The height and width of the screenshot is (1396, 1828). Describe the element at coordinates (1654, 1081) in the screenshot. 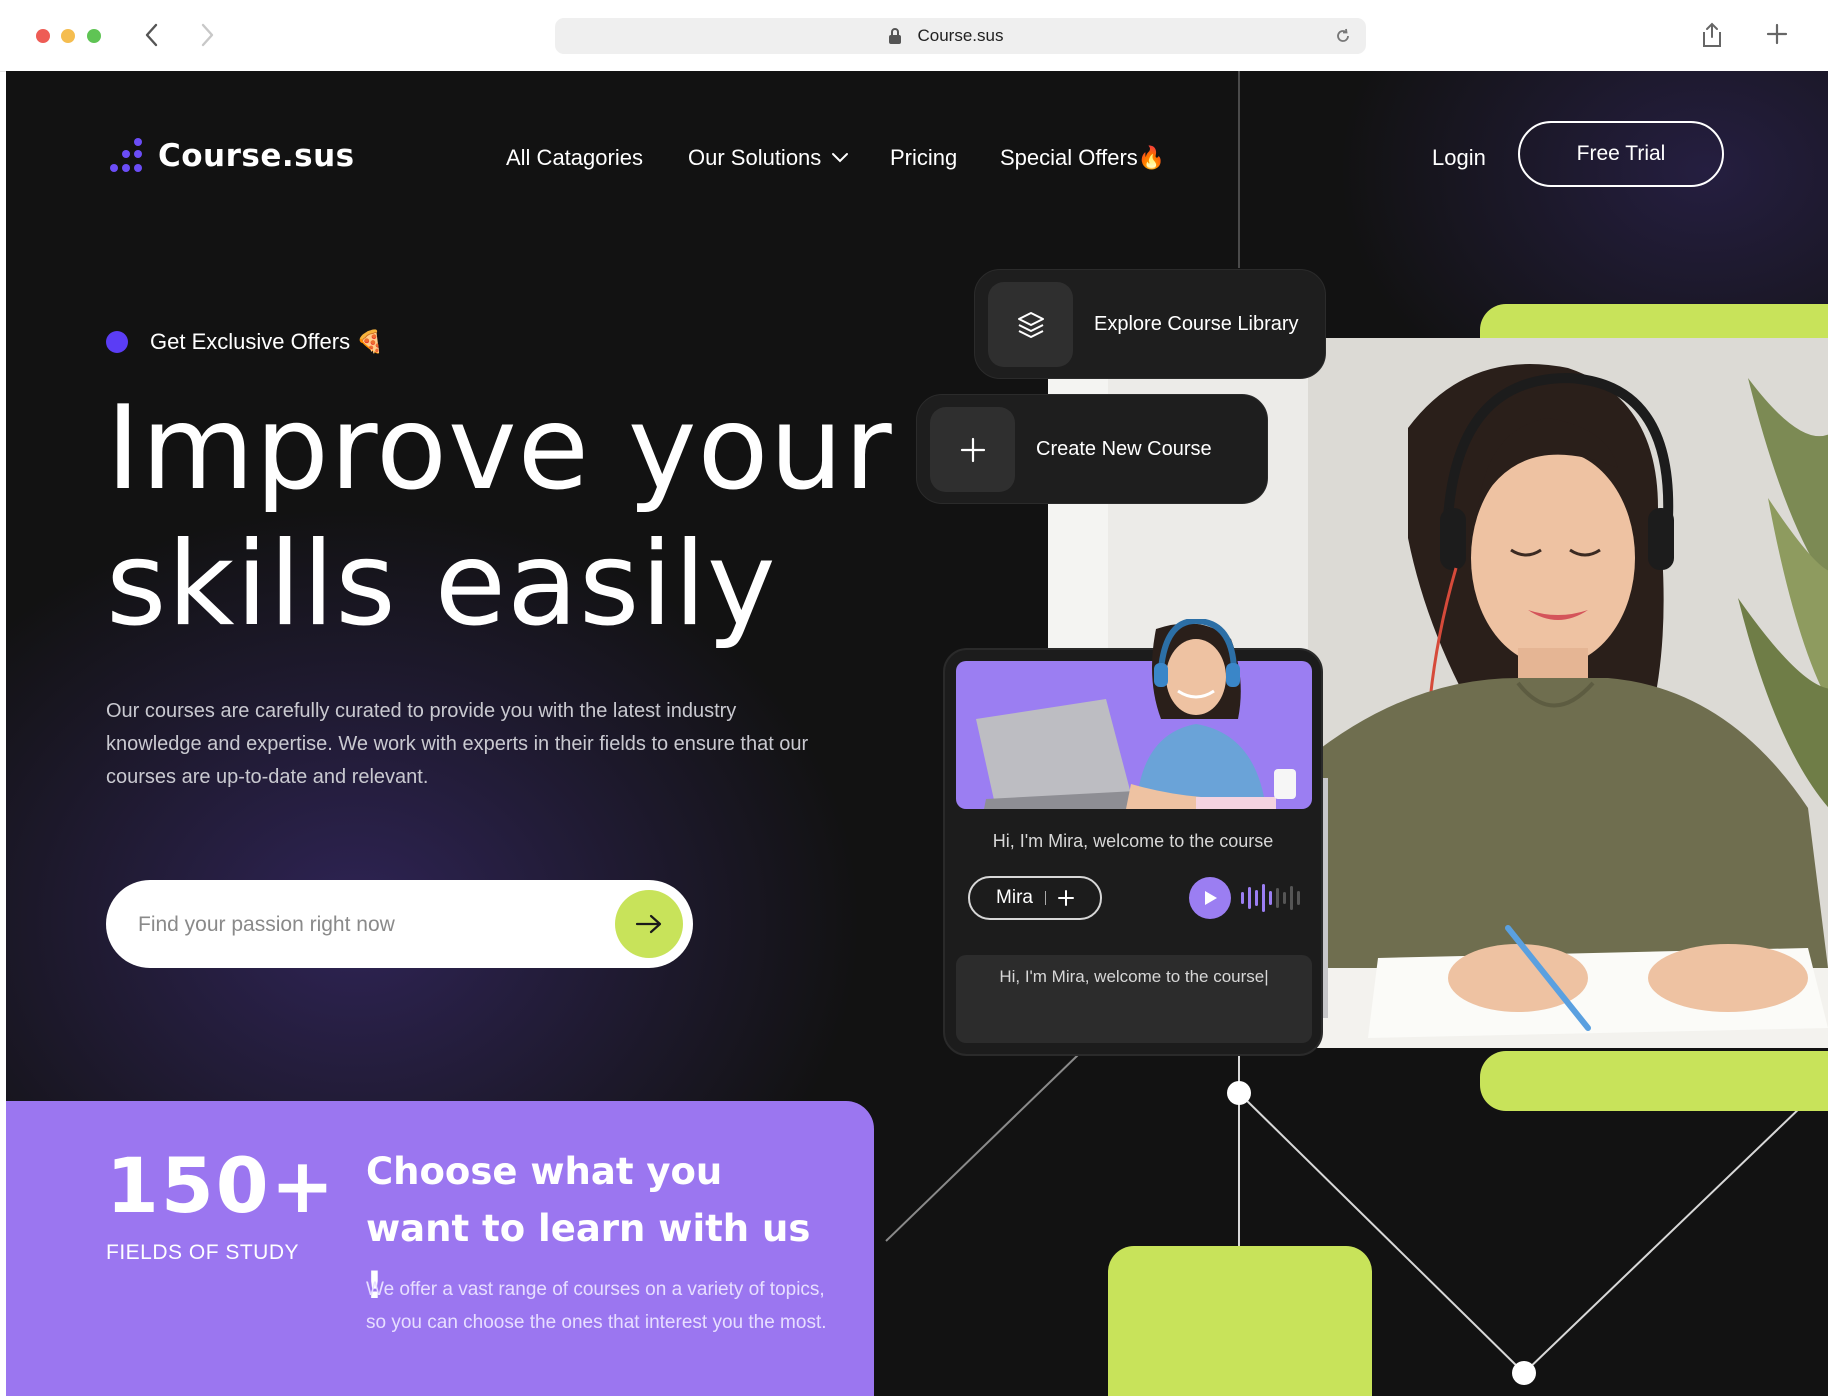

I see `decorative-green-bar` at that location.